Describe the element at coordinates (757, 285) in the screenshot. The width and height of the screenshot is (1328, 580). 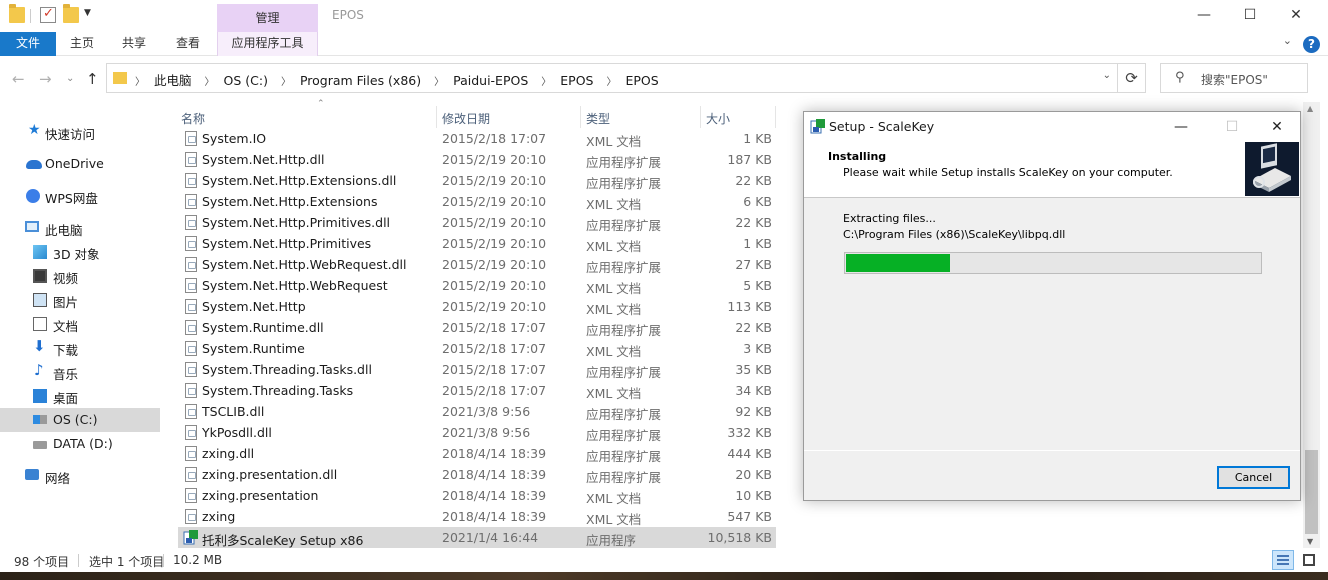
I see `file-size: 5 KB` at that location.